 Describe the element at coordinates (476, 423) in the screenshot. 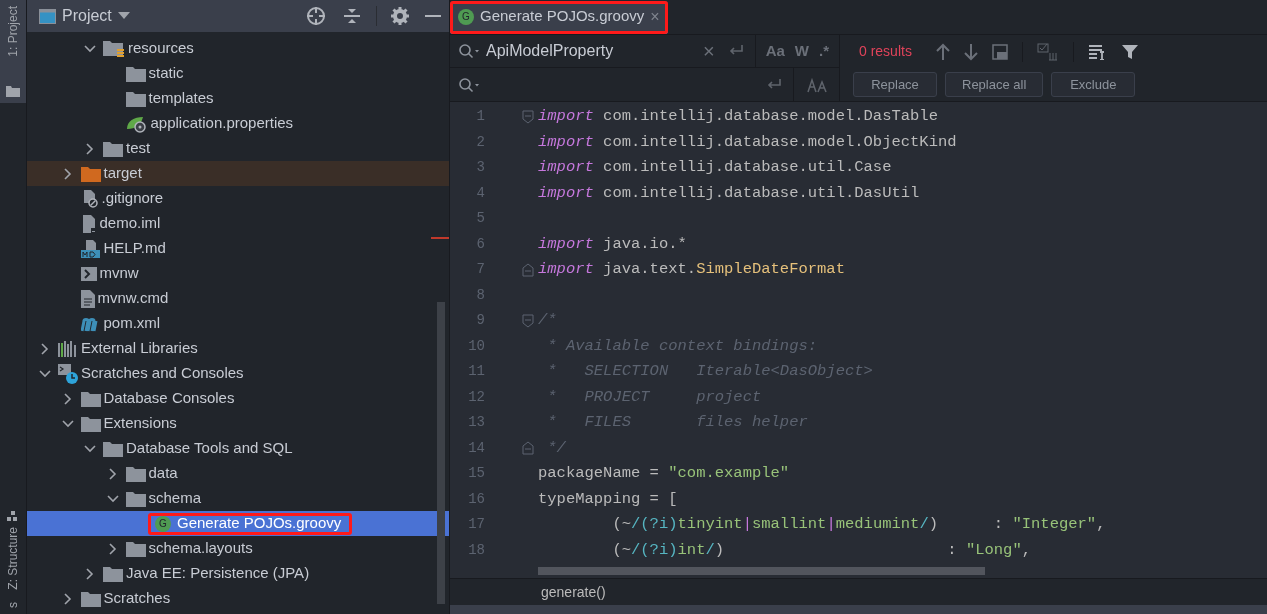

I see `line-number: 13` at that location.